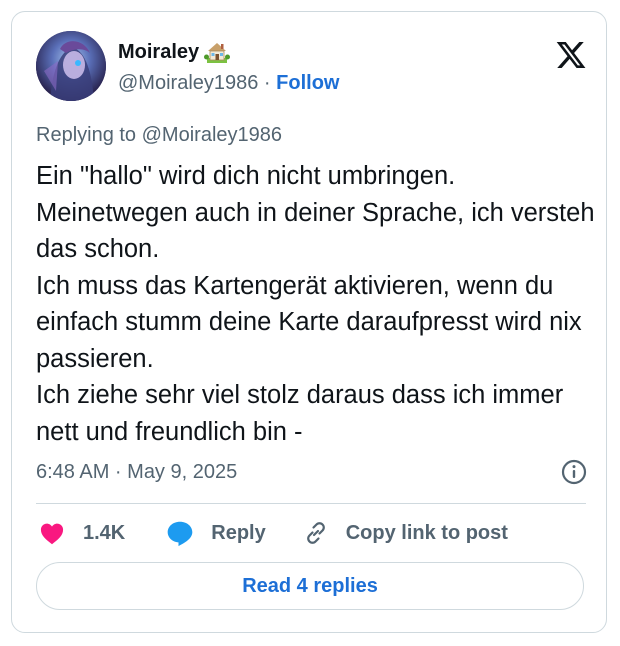 Image resolution: width=620 pixels, height=646 pixels. What do you see at coordinates (426, 532) in the screenshot?
I see `copy-link-label: Copy link to post` at bounding box center [426, 532].